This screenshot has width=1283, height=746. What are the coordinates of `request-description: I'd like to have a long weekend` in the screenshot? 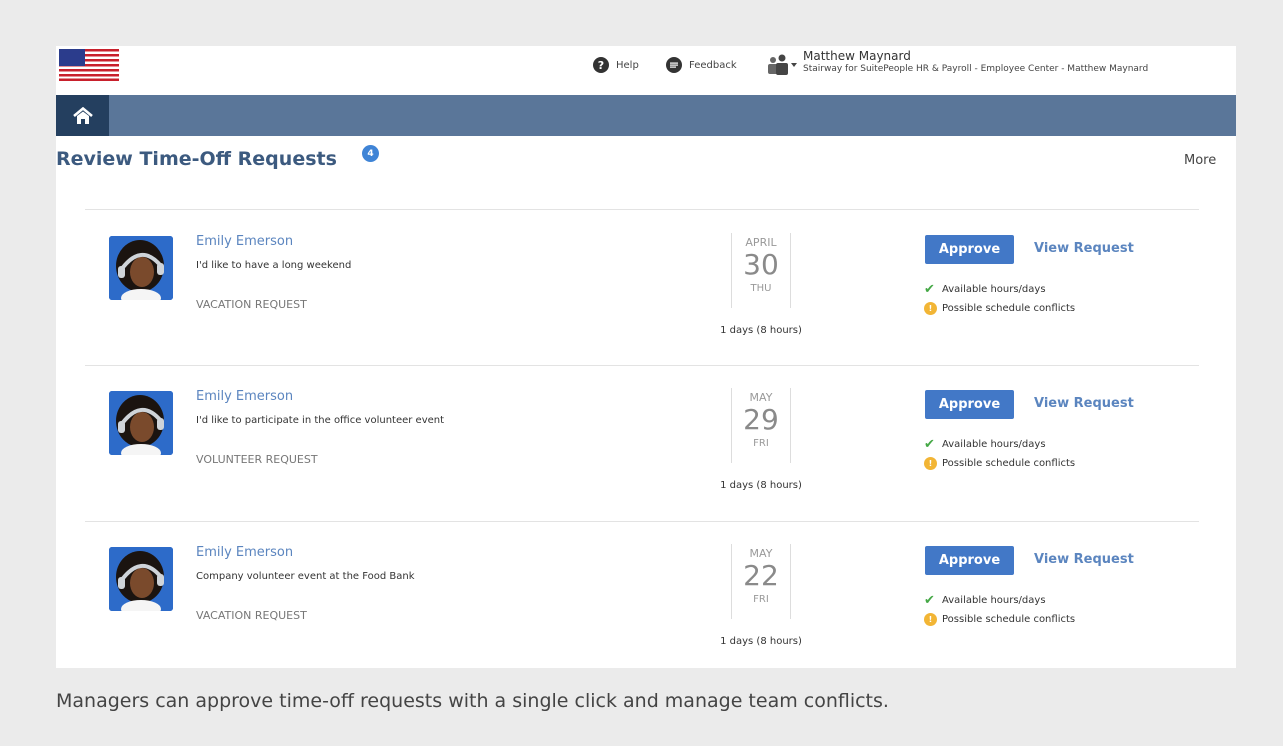 It's located at (274, 265).